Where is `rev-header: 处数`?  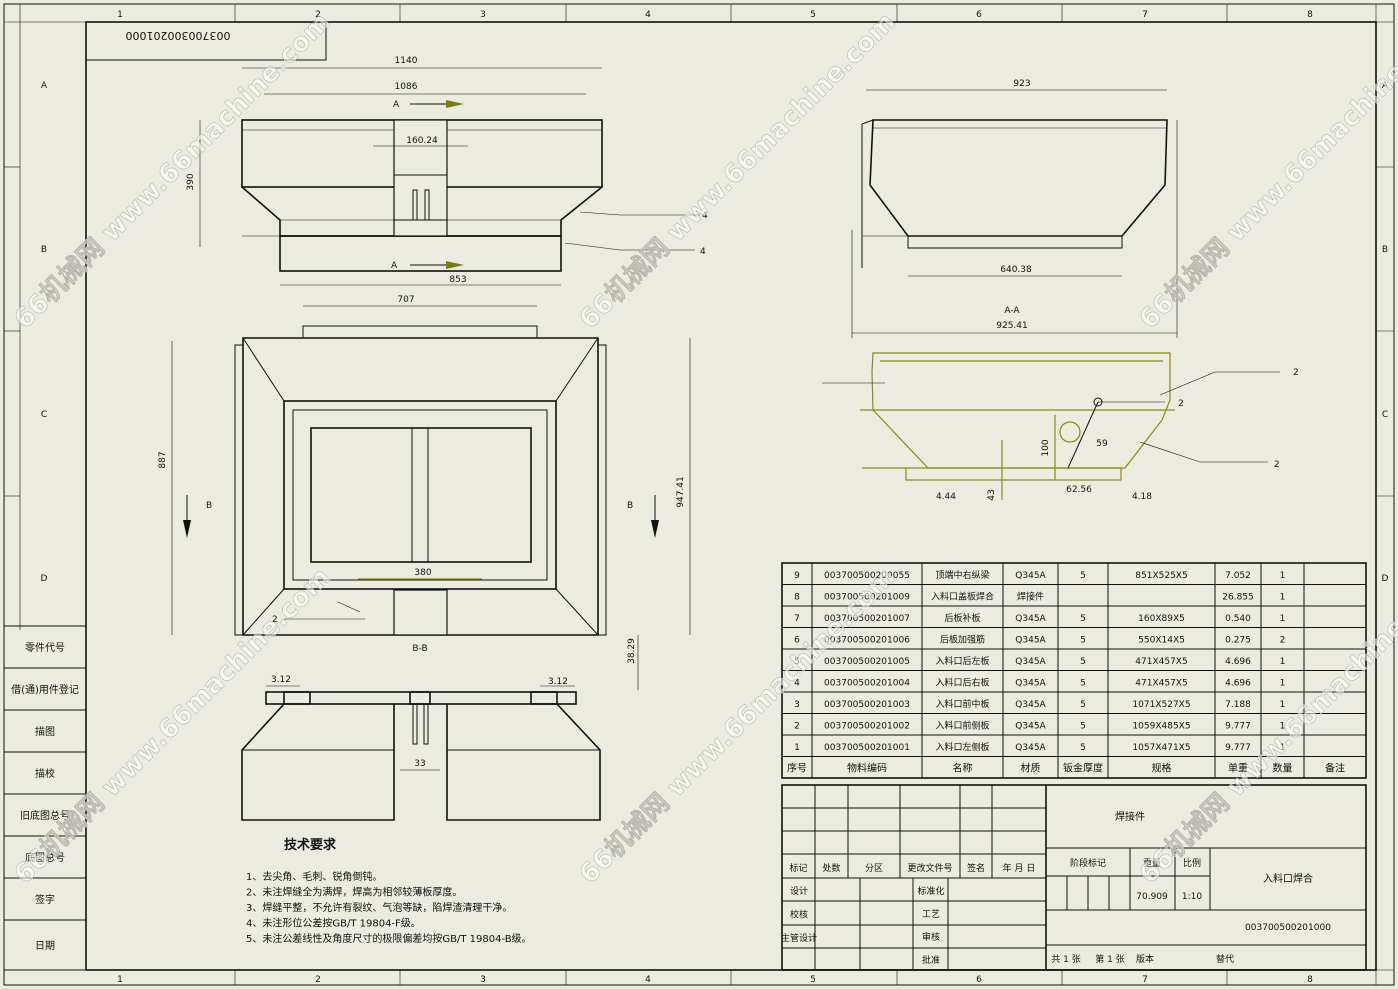 rev-header: 处数 is located at coordinates (831, 868).